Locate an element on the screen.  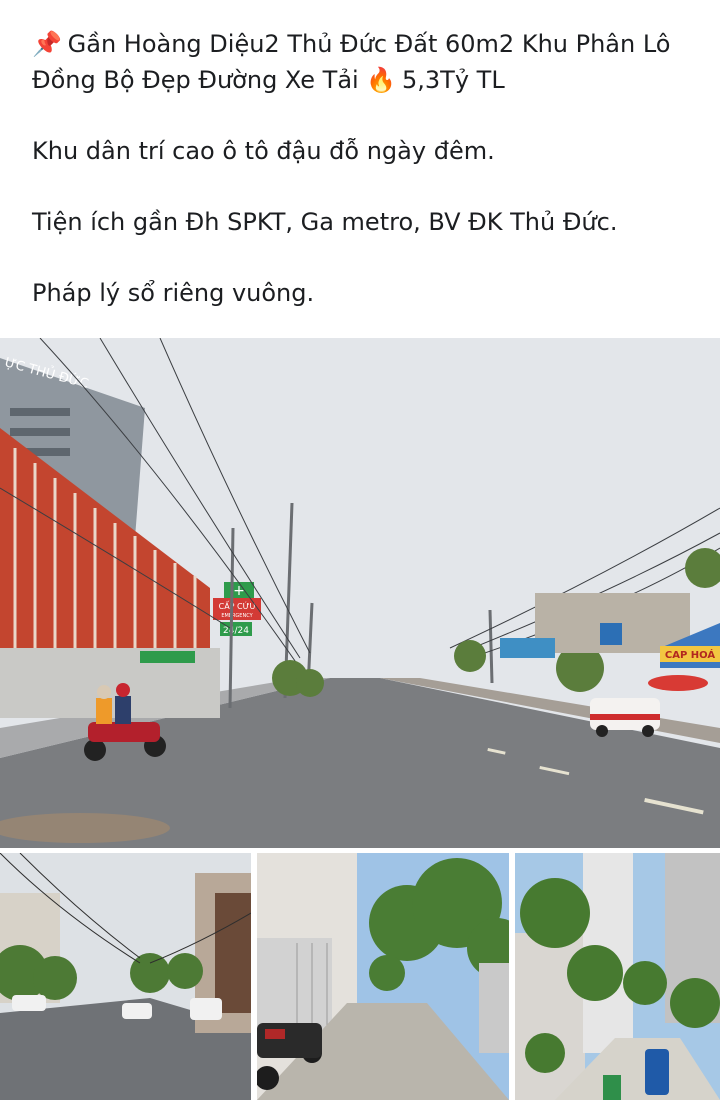
price-label: 5,3Tỷ TL is located at coordinates (453, 80).